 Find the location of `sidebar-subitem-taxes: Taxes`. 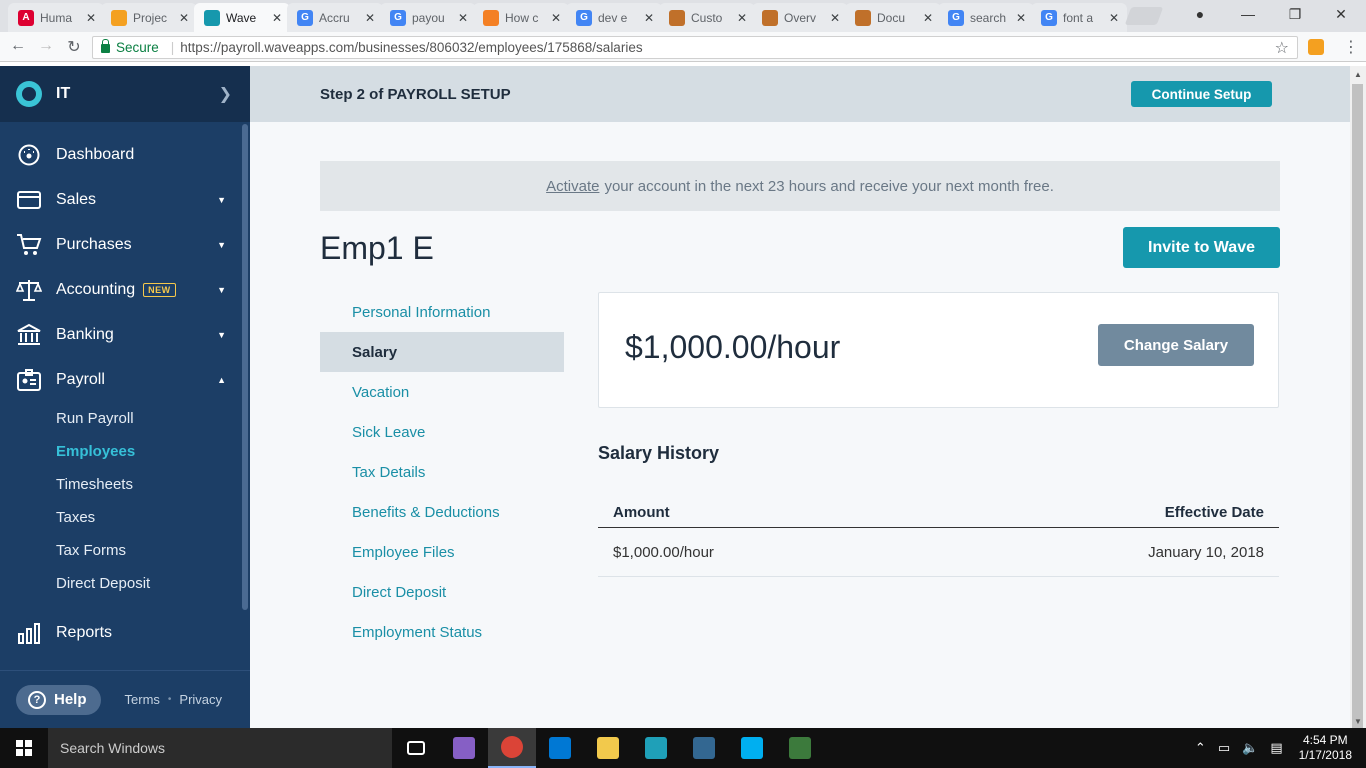

sidebar-subitem-taxes: Taxes is located at coordinates (125, 517).